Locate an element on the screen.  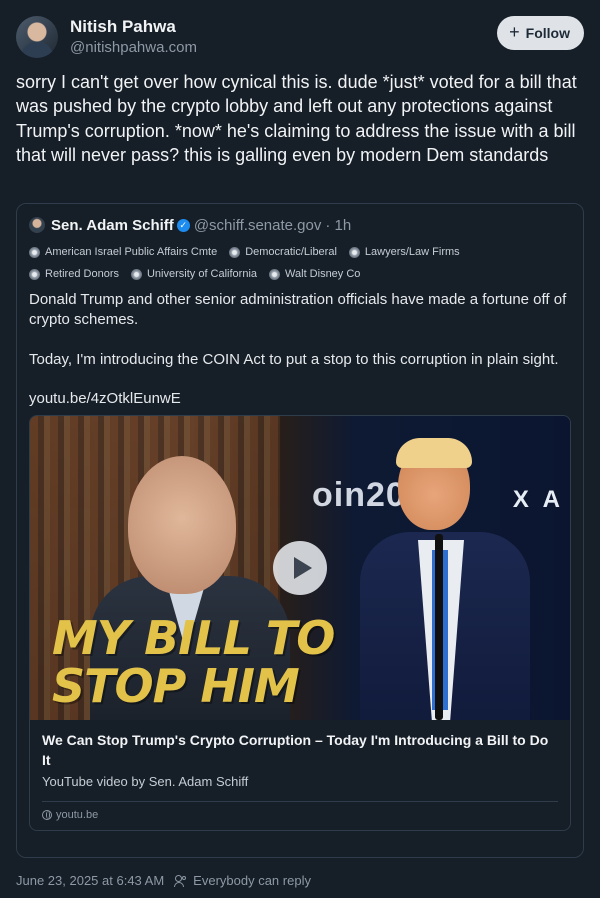
label-text: Walt Disney Co is located at coordinates (323, 274).